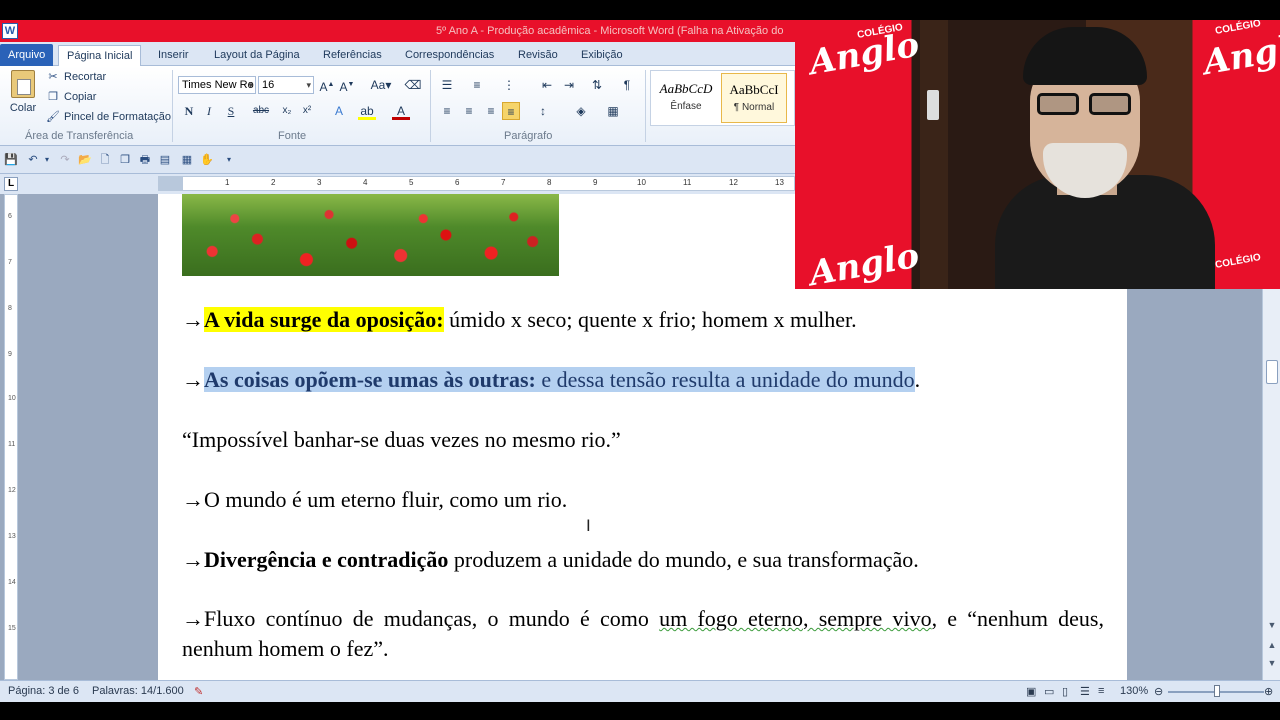 Image resolution: width=1280 pixels, height=720 pixels. Describe the element at coordinates (207, 160) in the screenshot. I see `touch-icon: ✋` at that location.